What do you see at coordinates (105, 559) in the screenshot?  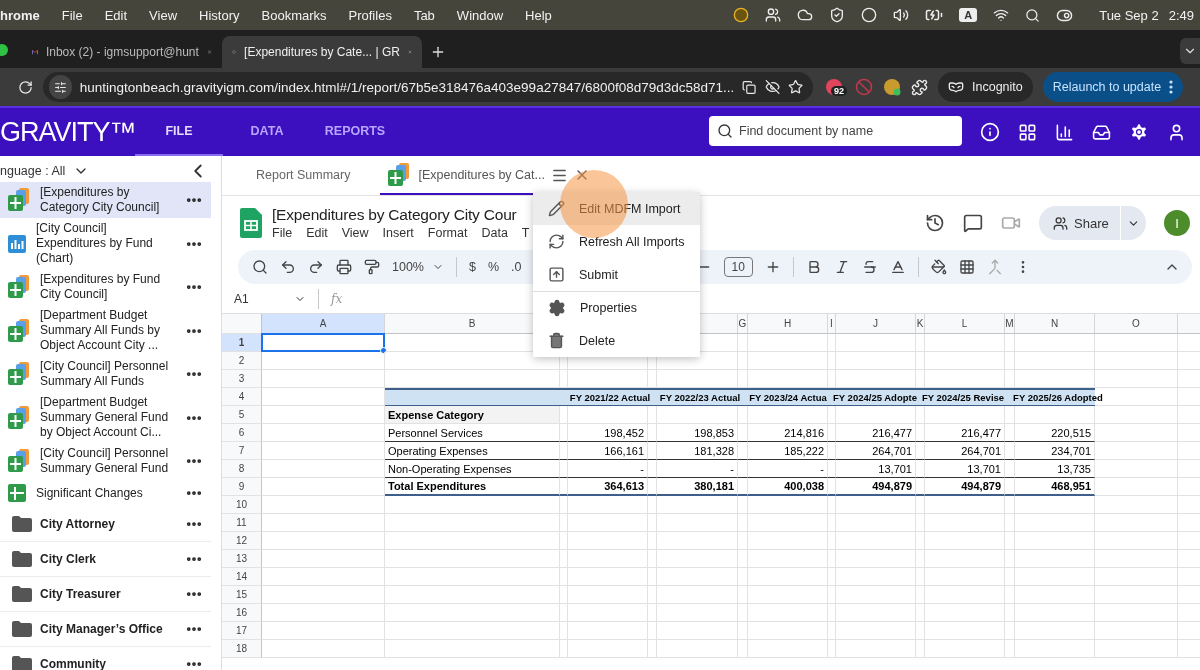 I see `sidebar-item: City Clerk` at bounding box center [105, 559].